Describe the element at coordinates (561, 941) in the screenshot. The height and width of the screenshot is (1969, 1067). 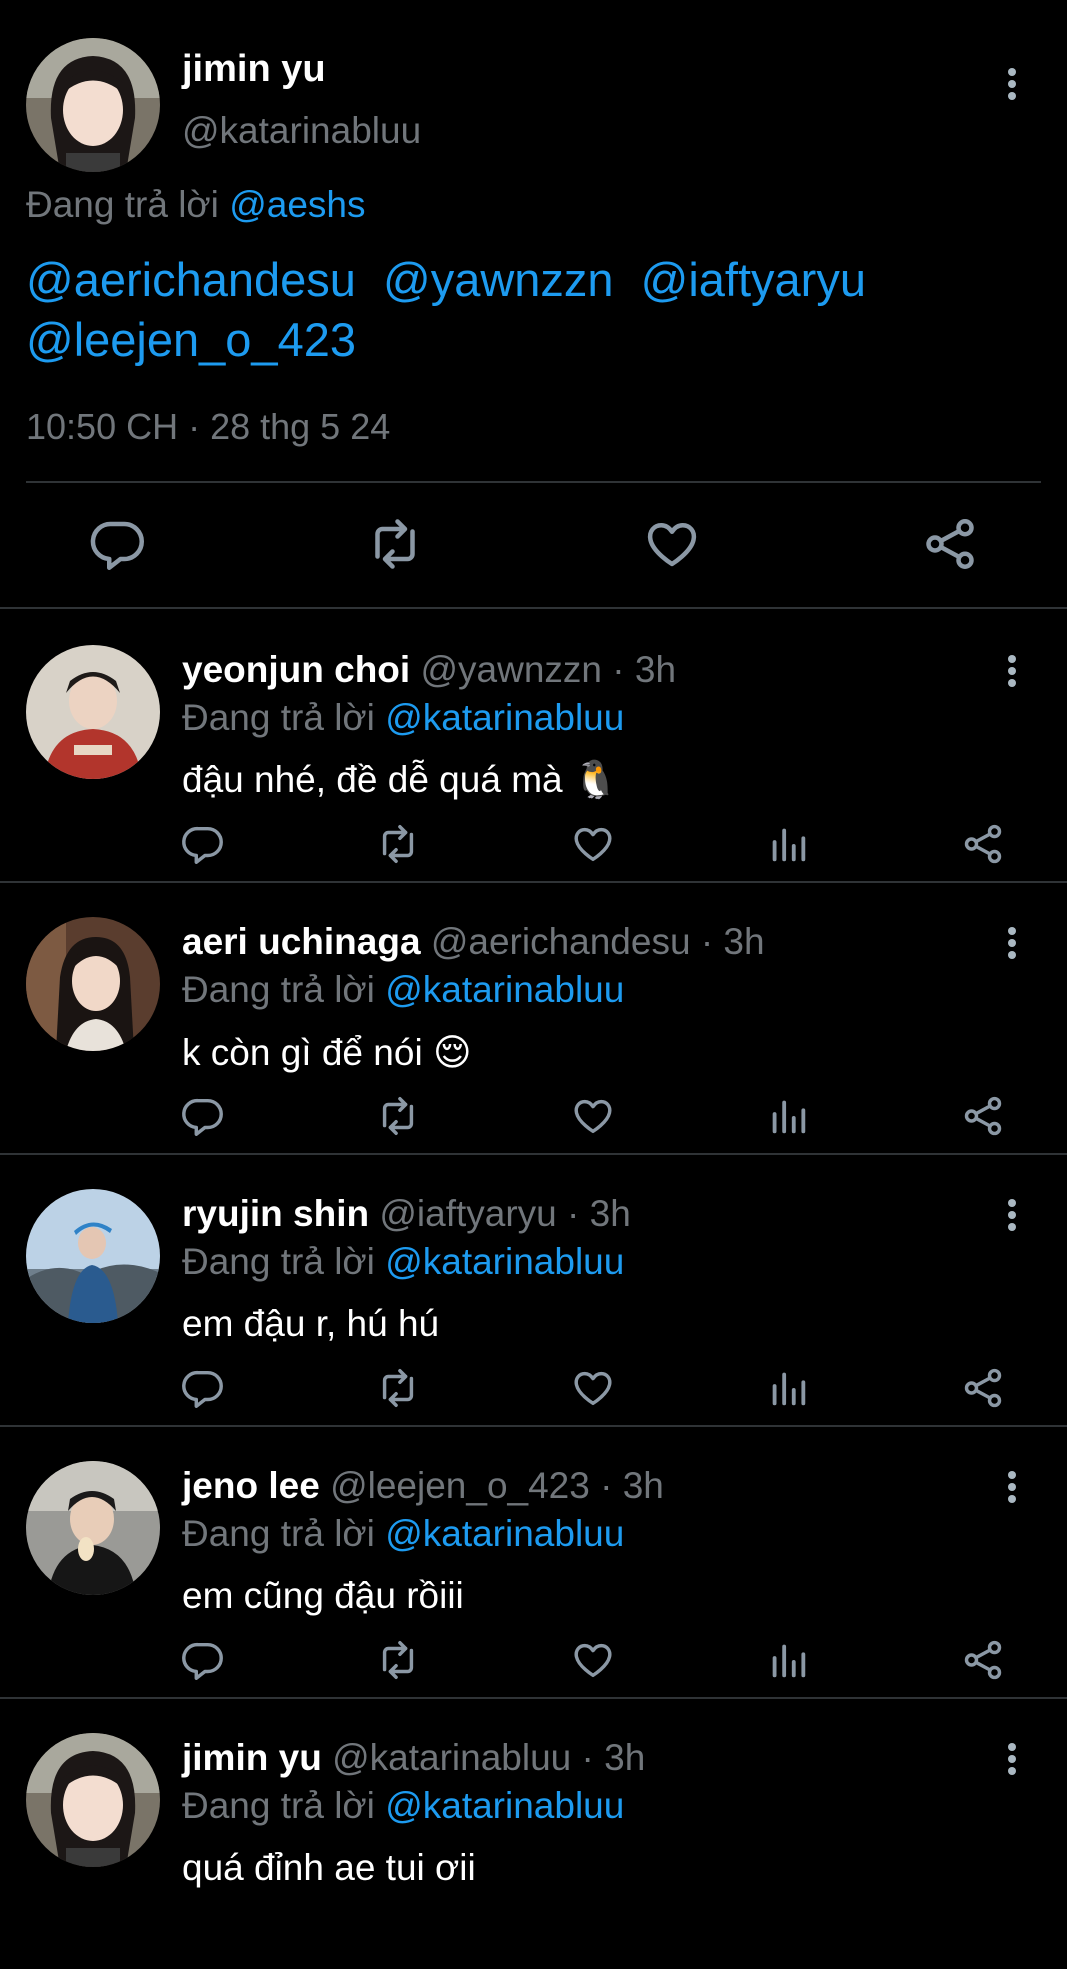
I see `user-handle: @aerichandesu` at that location.